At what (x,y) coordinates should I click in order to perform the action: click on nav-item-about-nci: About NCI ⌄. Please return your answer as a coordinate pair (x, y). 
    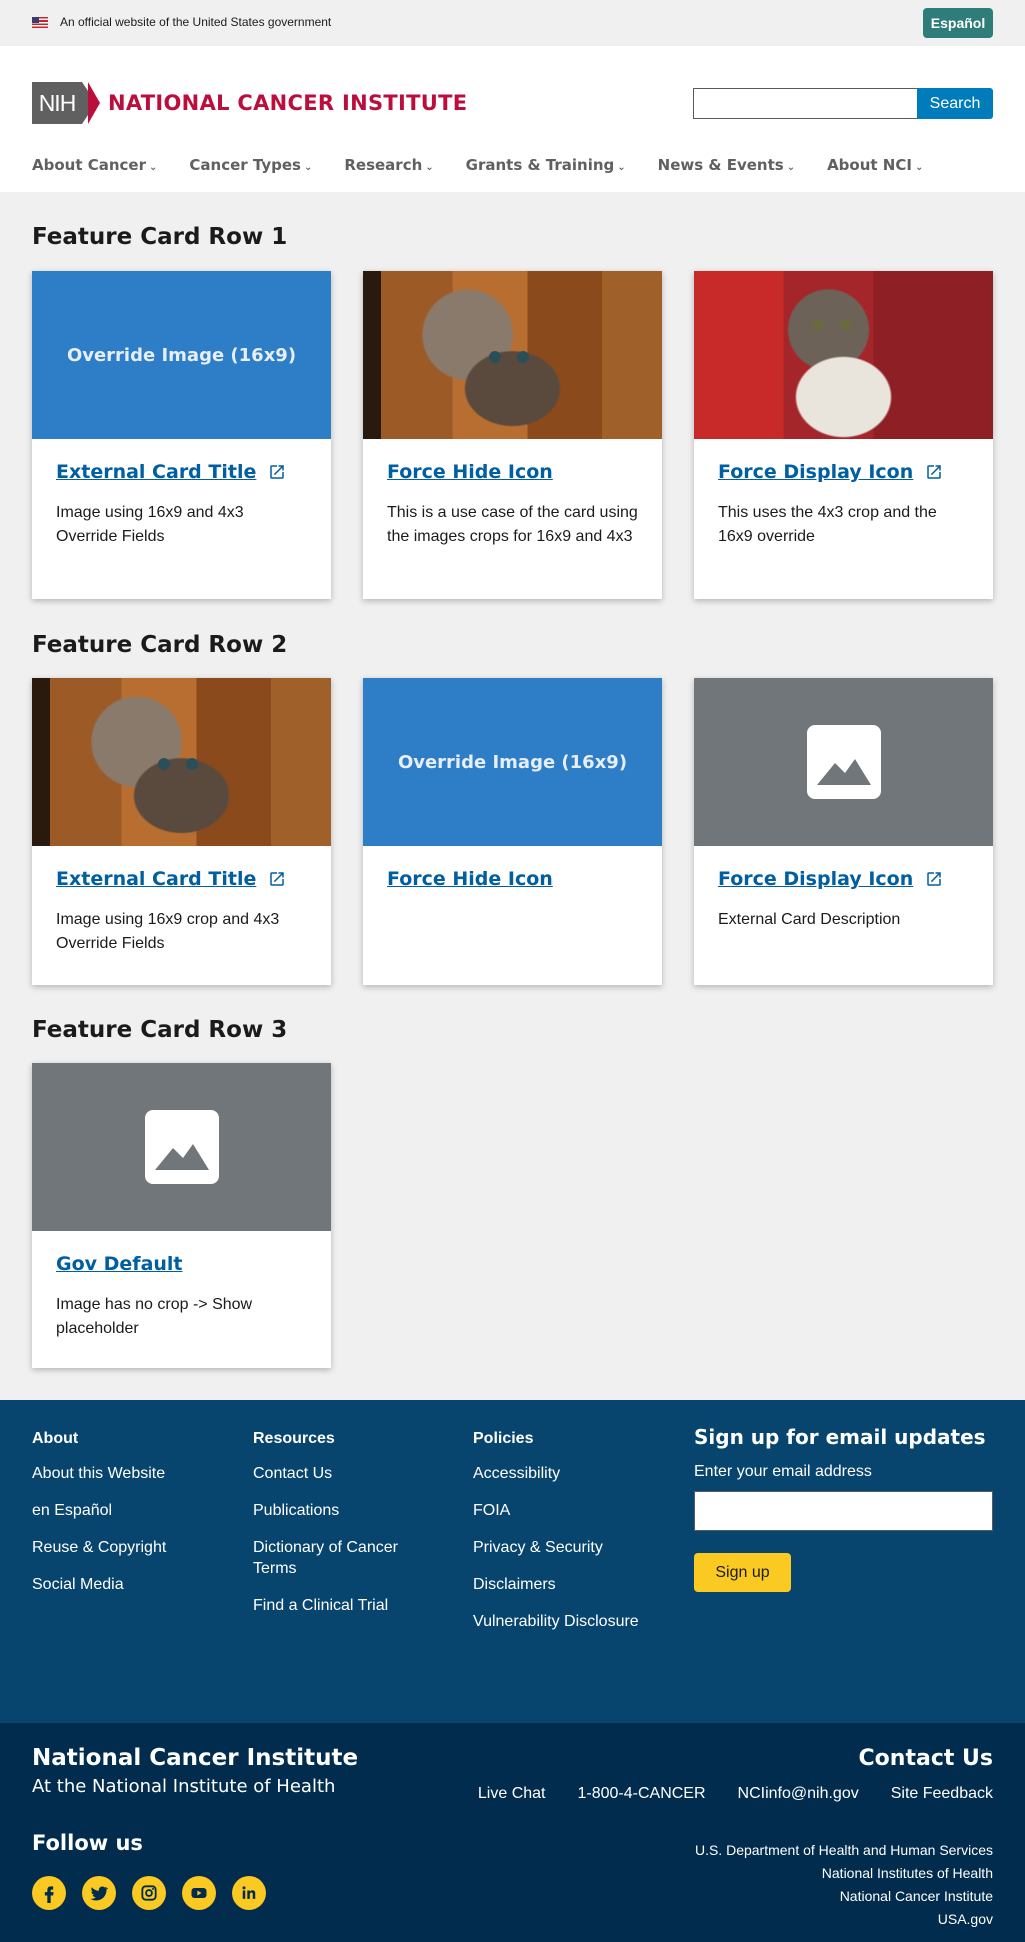
    Looking at the image, I should click on (875, 165).